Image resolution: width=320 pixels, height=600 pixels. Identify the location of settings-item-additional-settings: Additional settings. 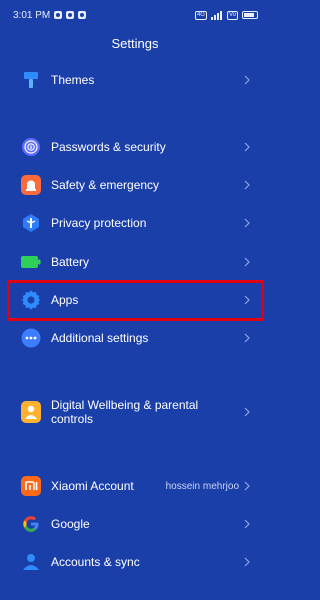
(135, 338).